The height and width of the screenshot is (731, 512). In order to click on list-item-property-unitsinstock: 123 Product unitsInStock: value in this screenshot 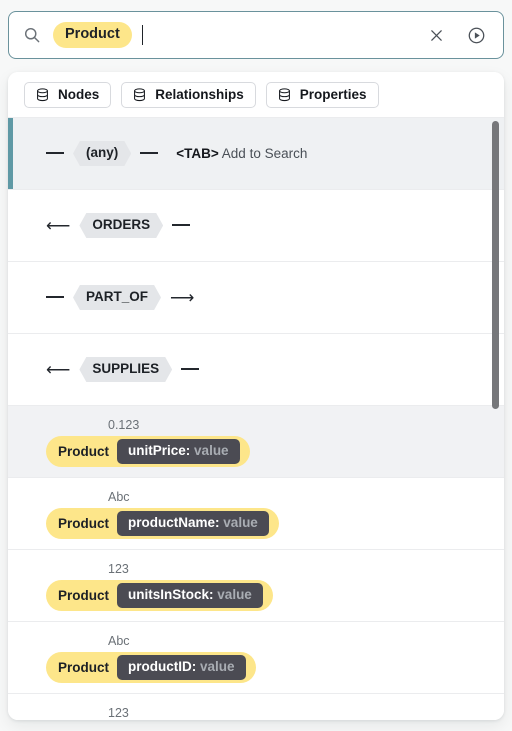, I will do `click(256, 585)`.